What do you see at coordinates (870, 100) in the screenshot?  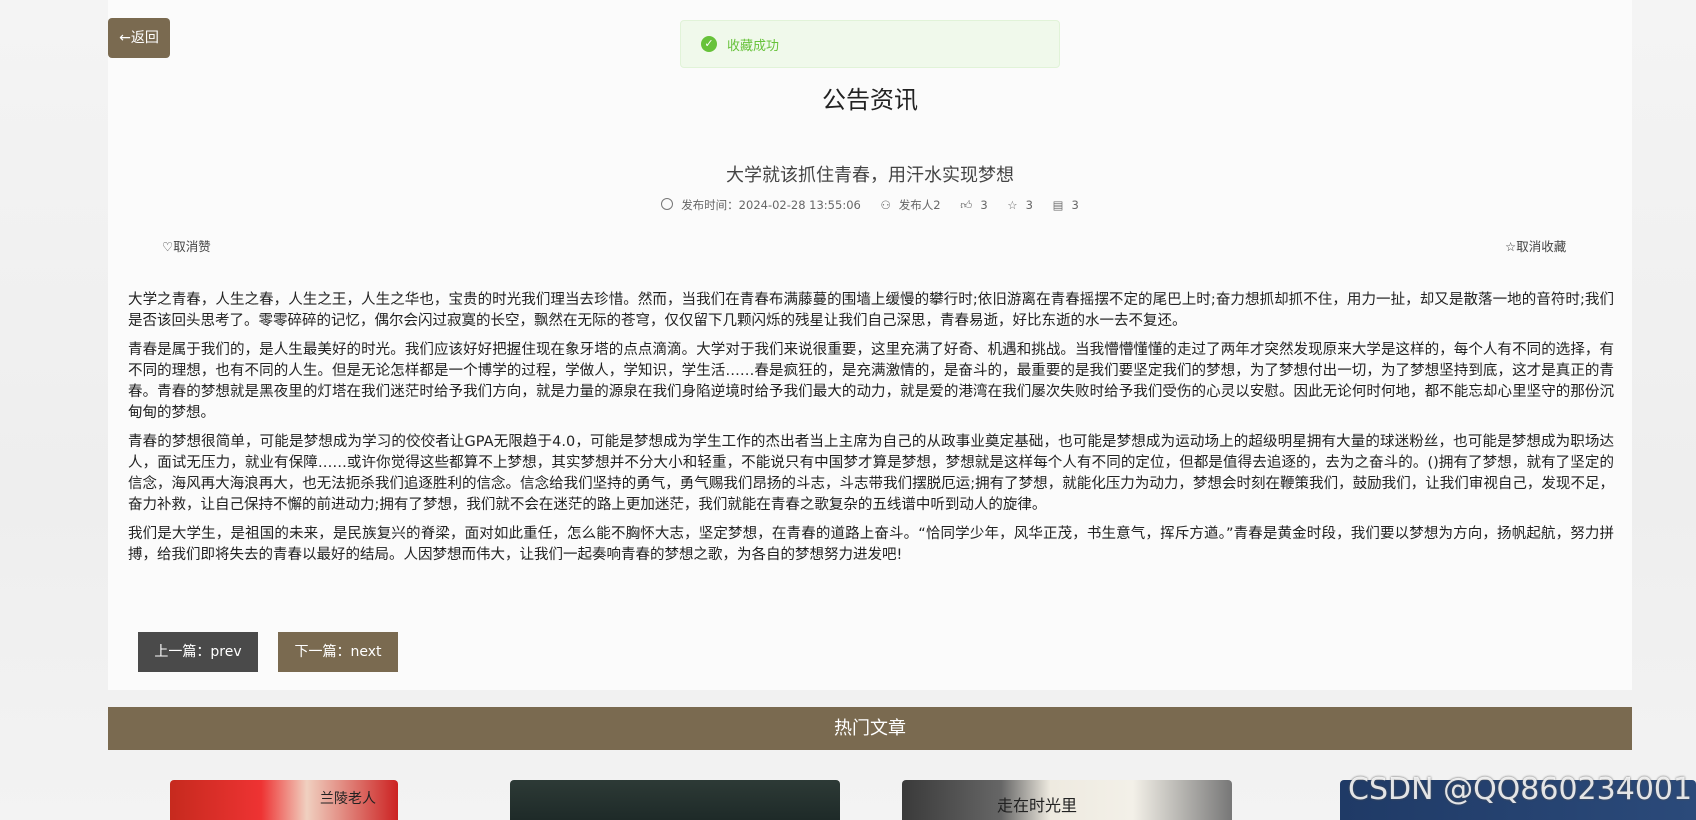 I see `section-title: 公告资讯` at bounding box center [870, 100].